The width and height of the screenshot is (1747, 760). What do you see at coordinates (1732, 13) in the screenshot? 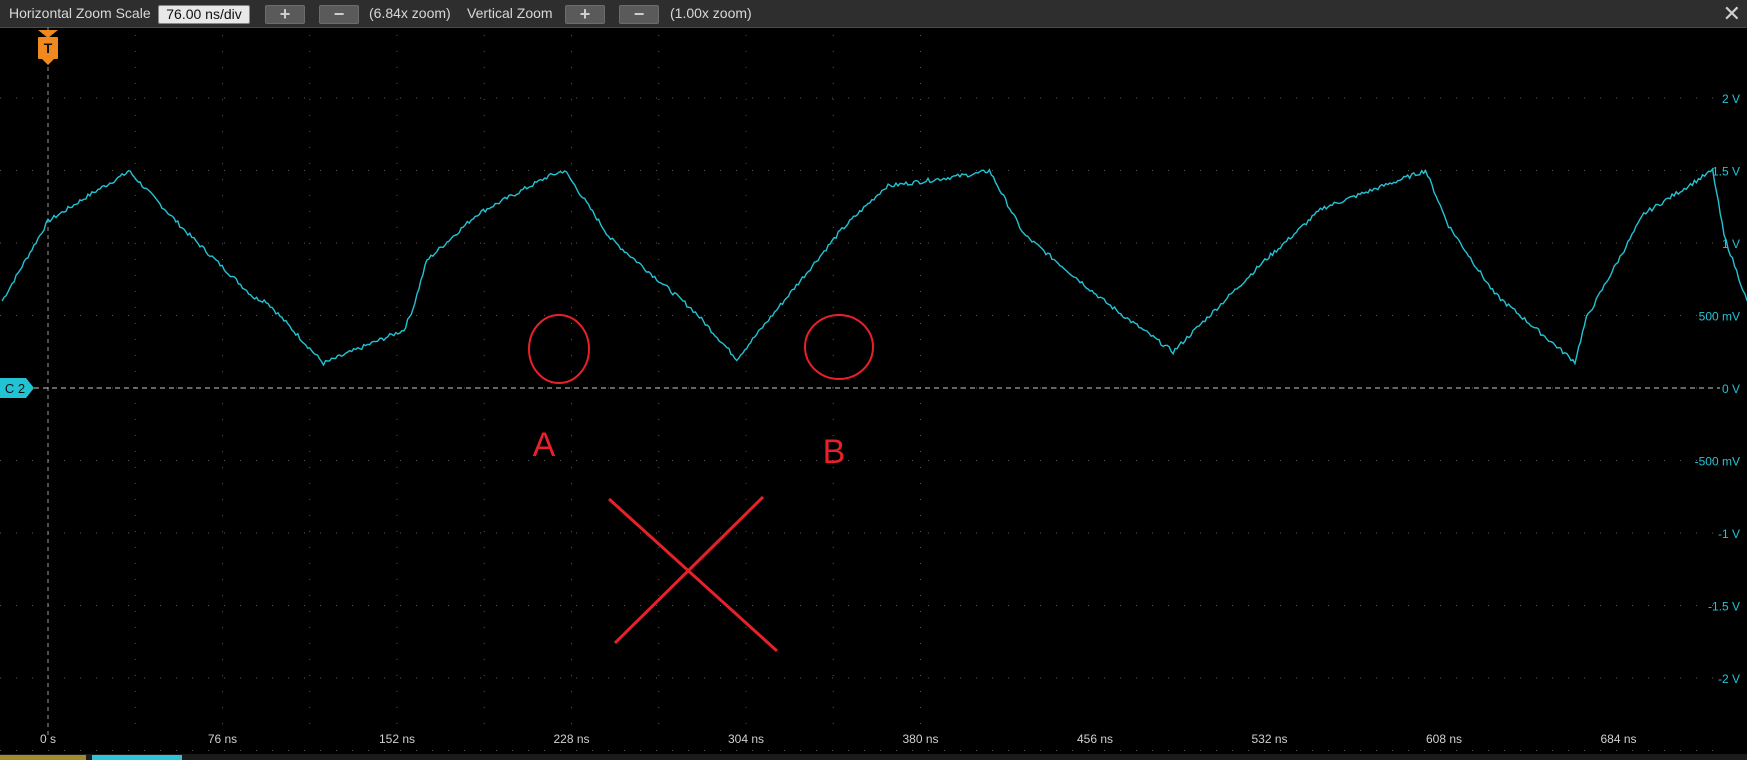
I see `close-icon: ✕` at bounding box center [1732, 13].